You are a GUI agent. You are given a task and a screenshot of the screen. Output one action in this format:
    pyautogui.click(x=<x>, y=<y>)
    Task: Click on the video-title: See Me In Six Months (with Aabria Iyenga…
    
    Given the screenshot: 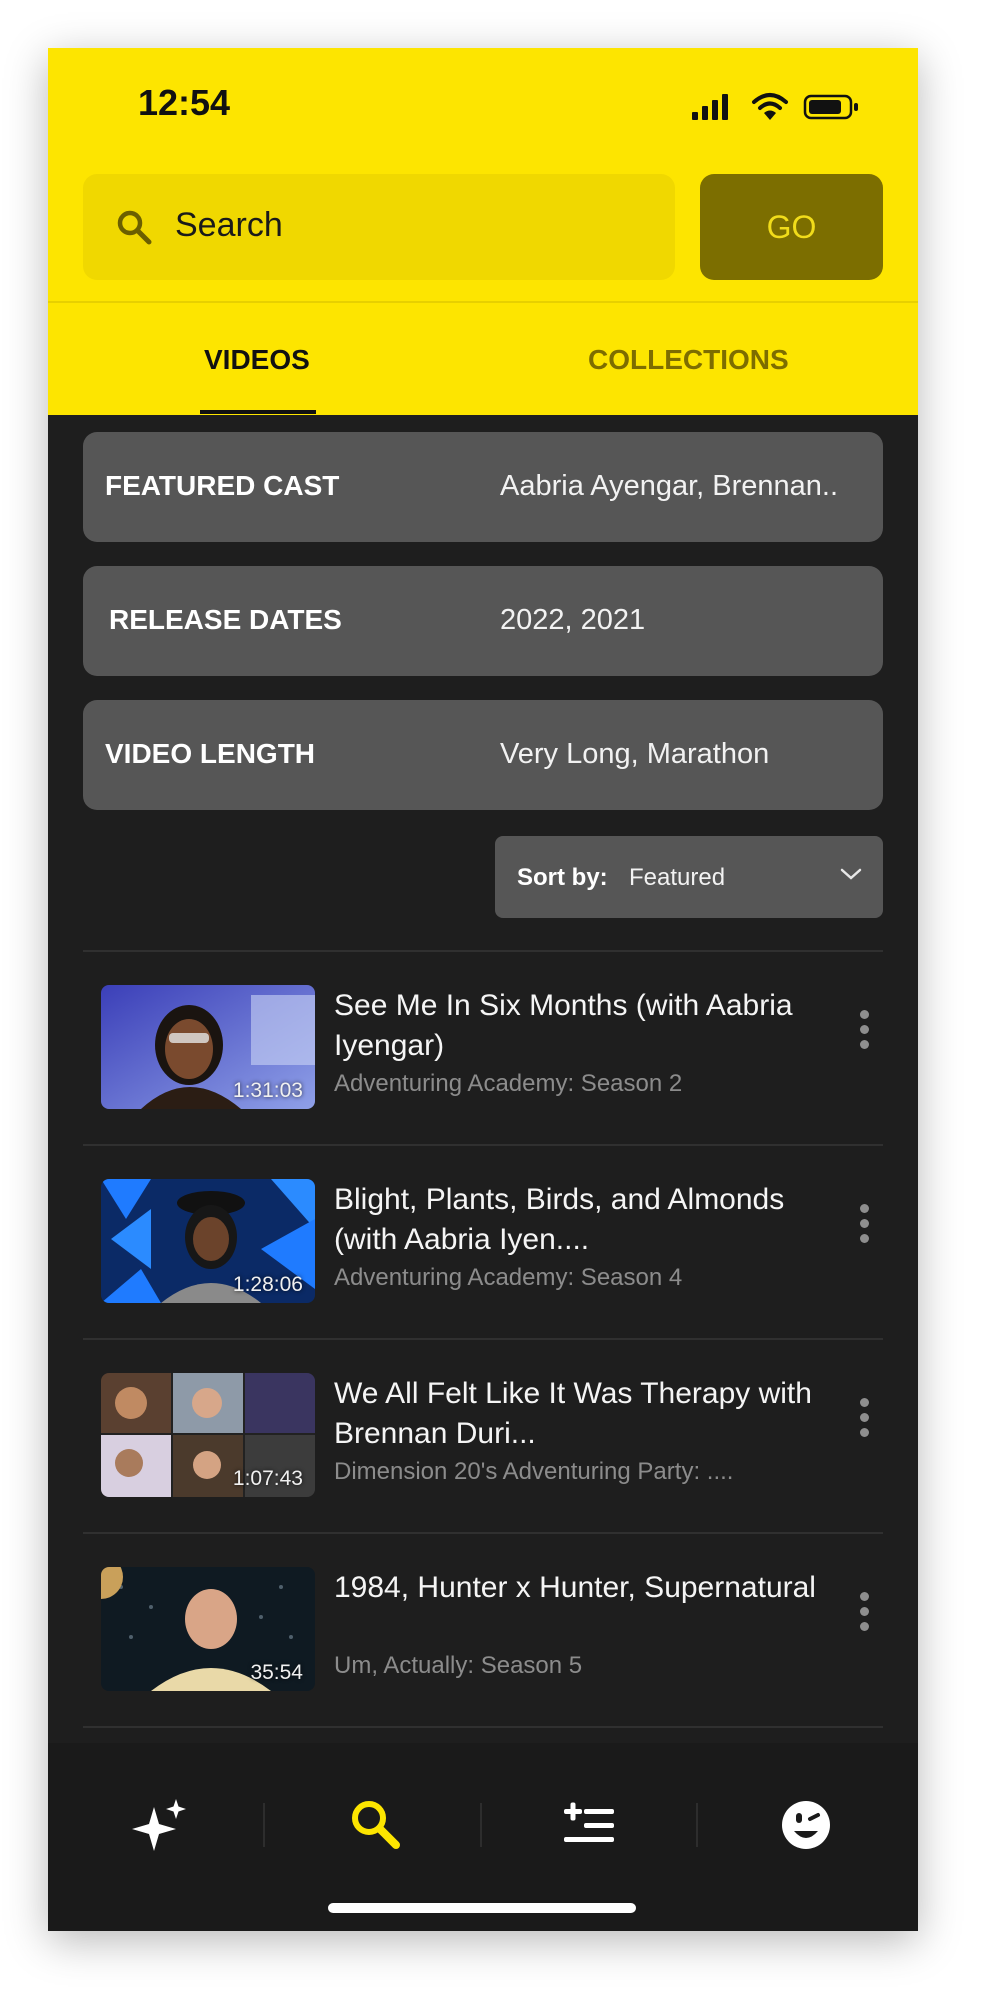 What is the action you would take?
    pyautogui.click(x=563, y=1025)
    